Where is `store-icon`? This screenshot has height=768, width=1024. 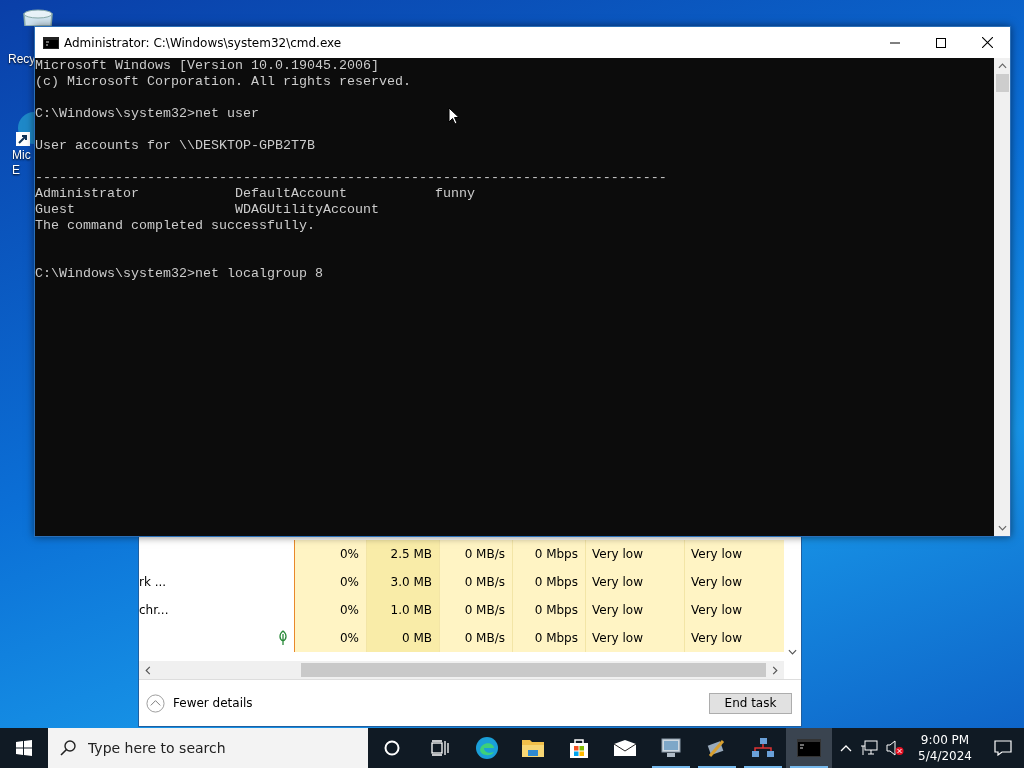
store-icon is located at coordinates (579, 748).